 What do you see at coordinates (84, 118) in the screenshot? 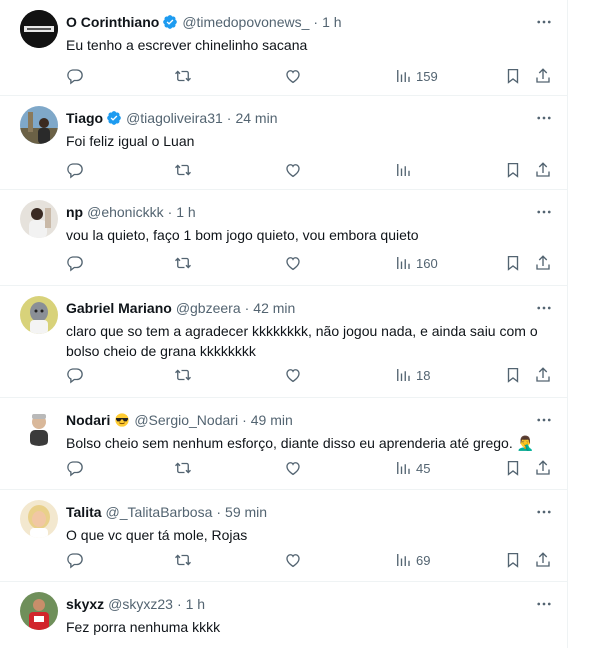
I see `display-name: Tiago` at bounding box center [84, 118].